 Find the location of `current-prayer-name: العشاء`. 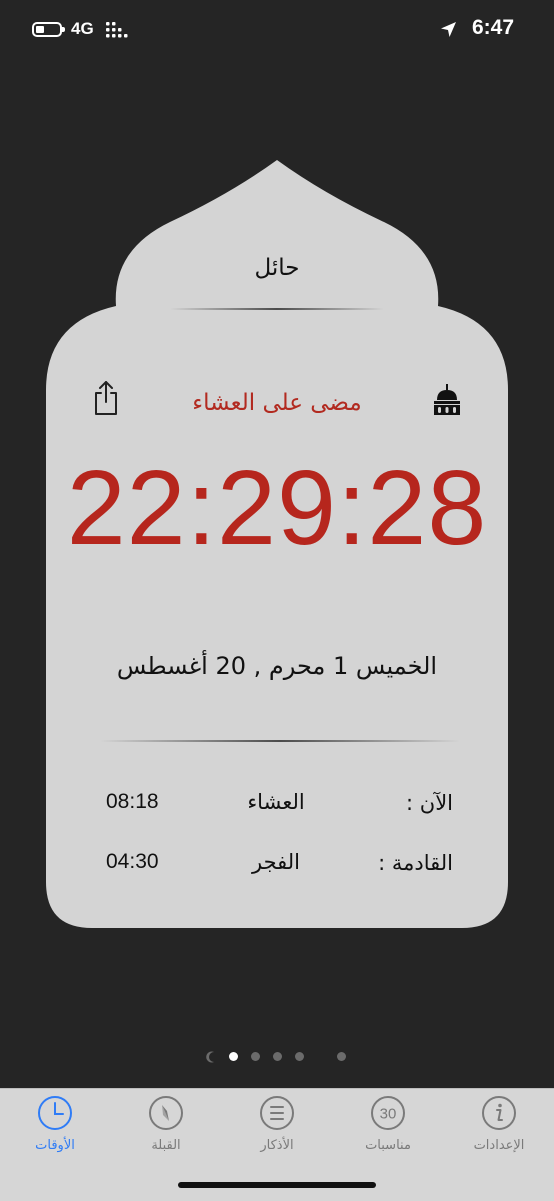

current-prayer-name: العشاء is located at coordinates (276, 802).